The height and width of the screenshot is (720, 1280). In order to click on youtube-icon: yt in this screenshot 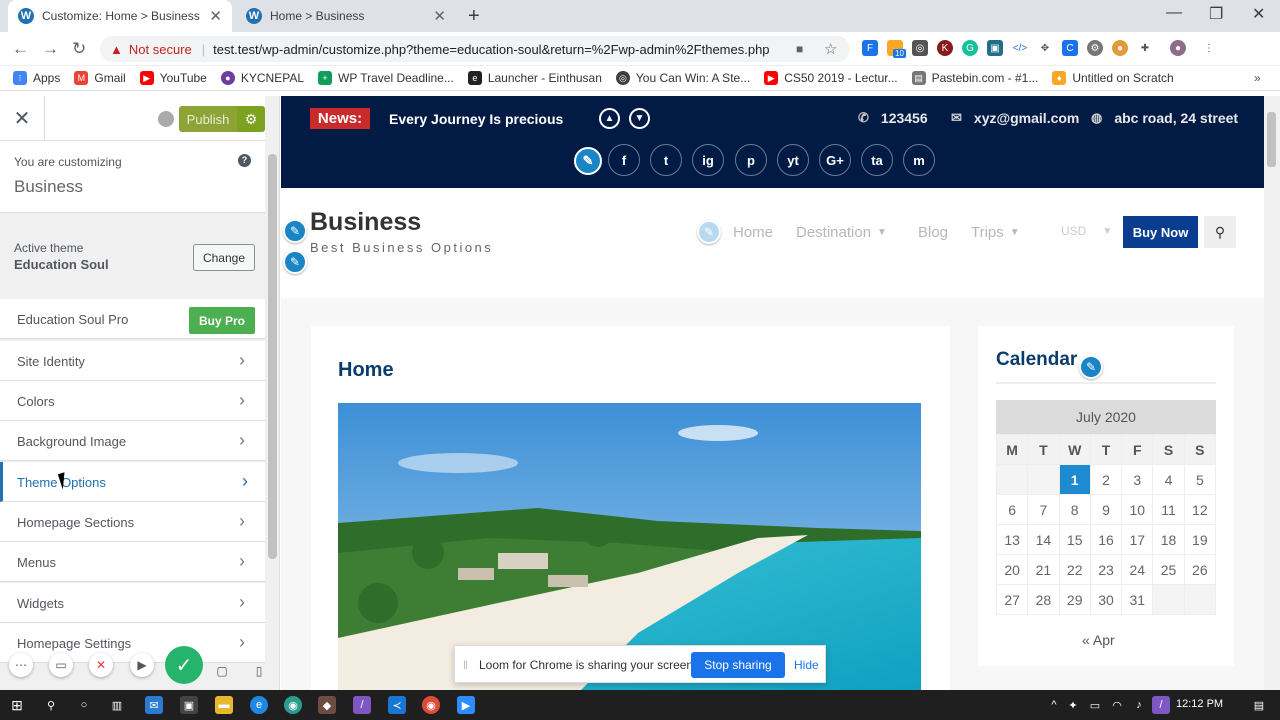, I will do `click(793, 160)`.